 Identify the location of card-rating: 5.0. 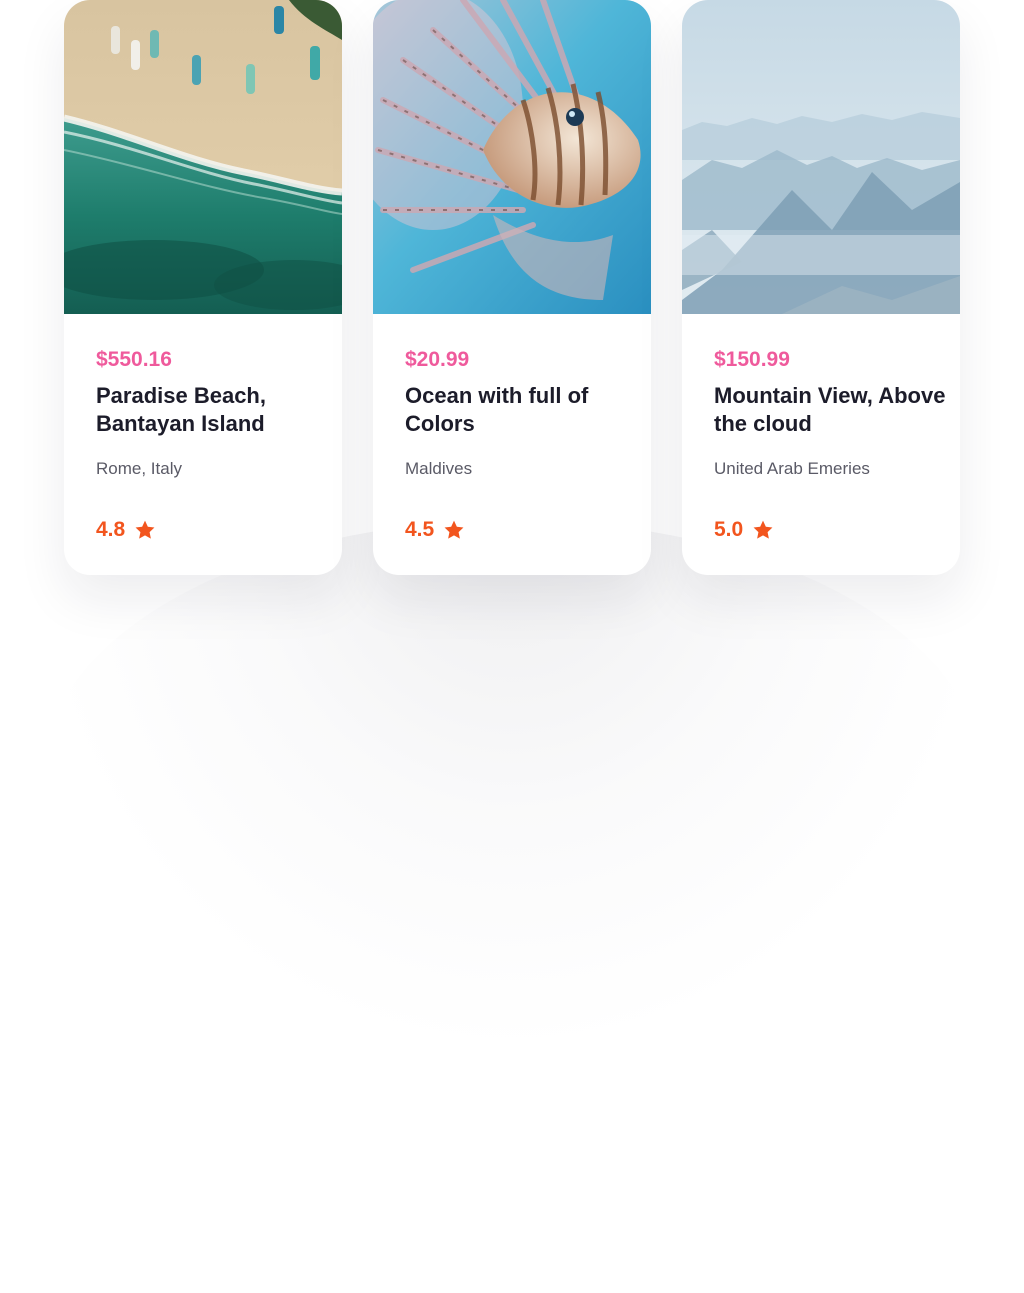
(744, 530).